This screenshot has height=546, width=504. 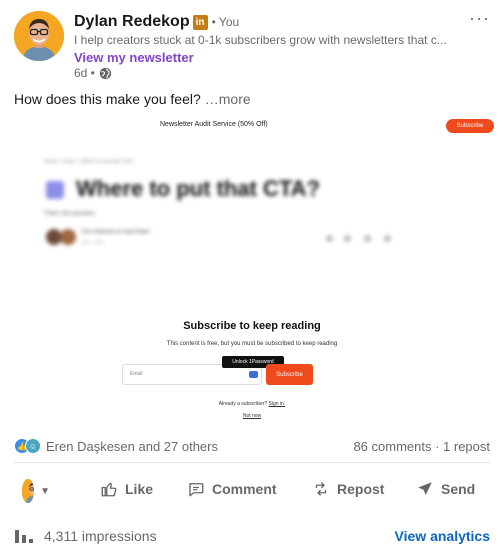 I want to click on reaction-icons: 👍 ☺, so click(x=28, y=446).